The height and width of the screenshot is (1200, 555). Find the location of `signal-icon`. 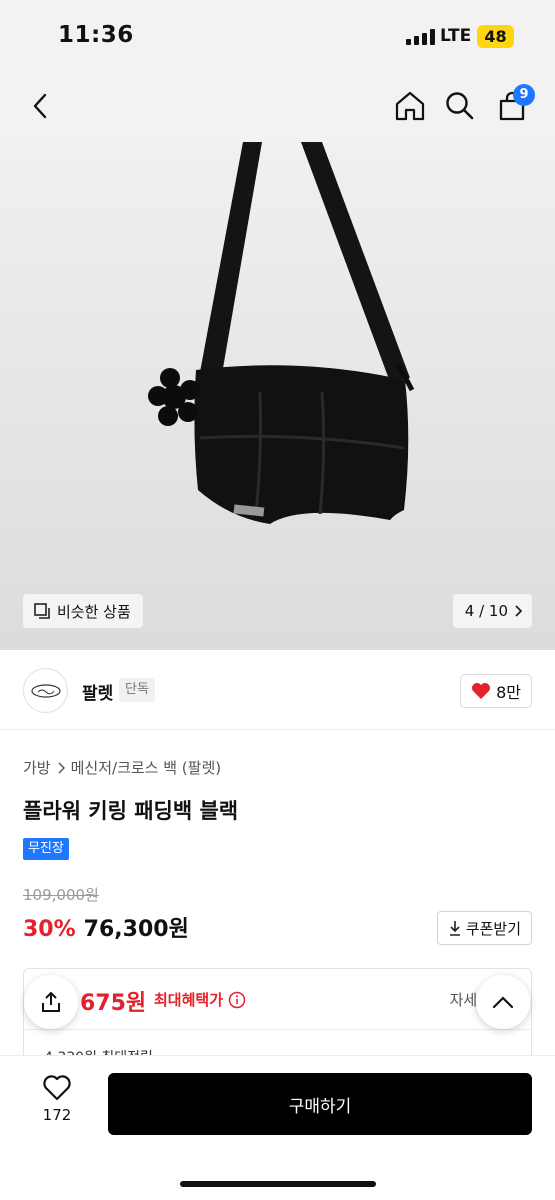

signal-icon is located at coordinates (421, 37).